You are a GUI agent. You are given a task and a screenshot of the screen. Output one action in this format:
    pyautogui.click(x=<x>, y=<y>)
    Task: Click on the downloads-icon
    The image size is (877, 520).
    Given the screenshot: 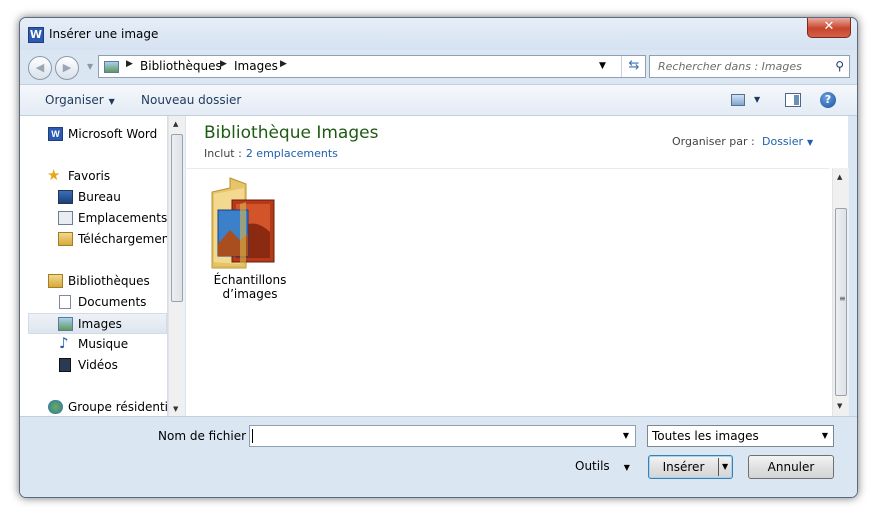 What is the action you would take?
    pyautogui.click(x=65, y=239)
    